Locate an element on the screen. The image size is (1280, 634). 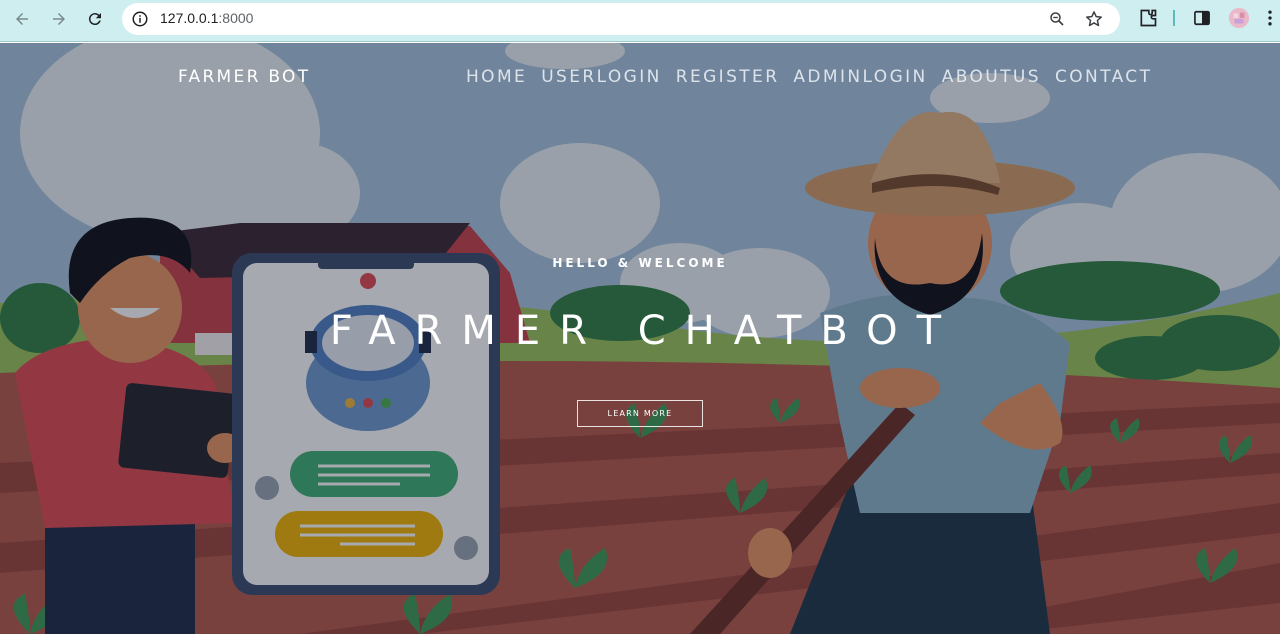
profile-avatar-icon is located at coordinates (1239, 18).